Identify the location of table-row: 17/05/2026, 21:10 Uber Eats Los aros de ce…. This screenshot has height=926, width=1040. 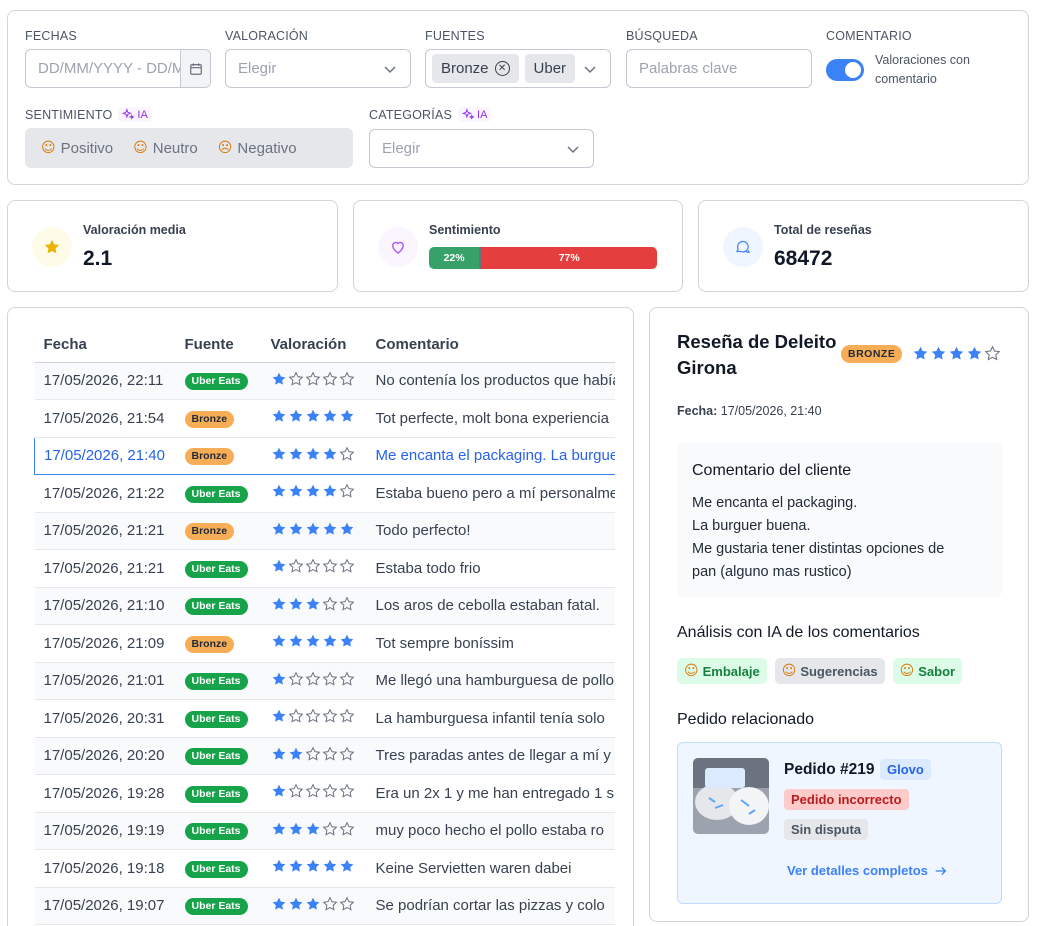
(324, 606).